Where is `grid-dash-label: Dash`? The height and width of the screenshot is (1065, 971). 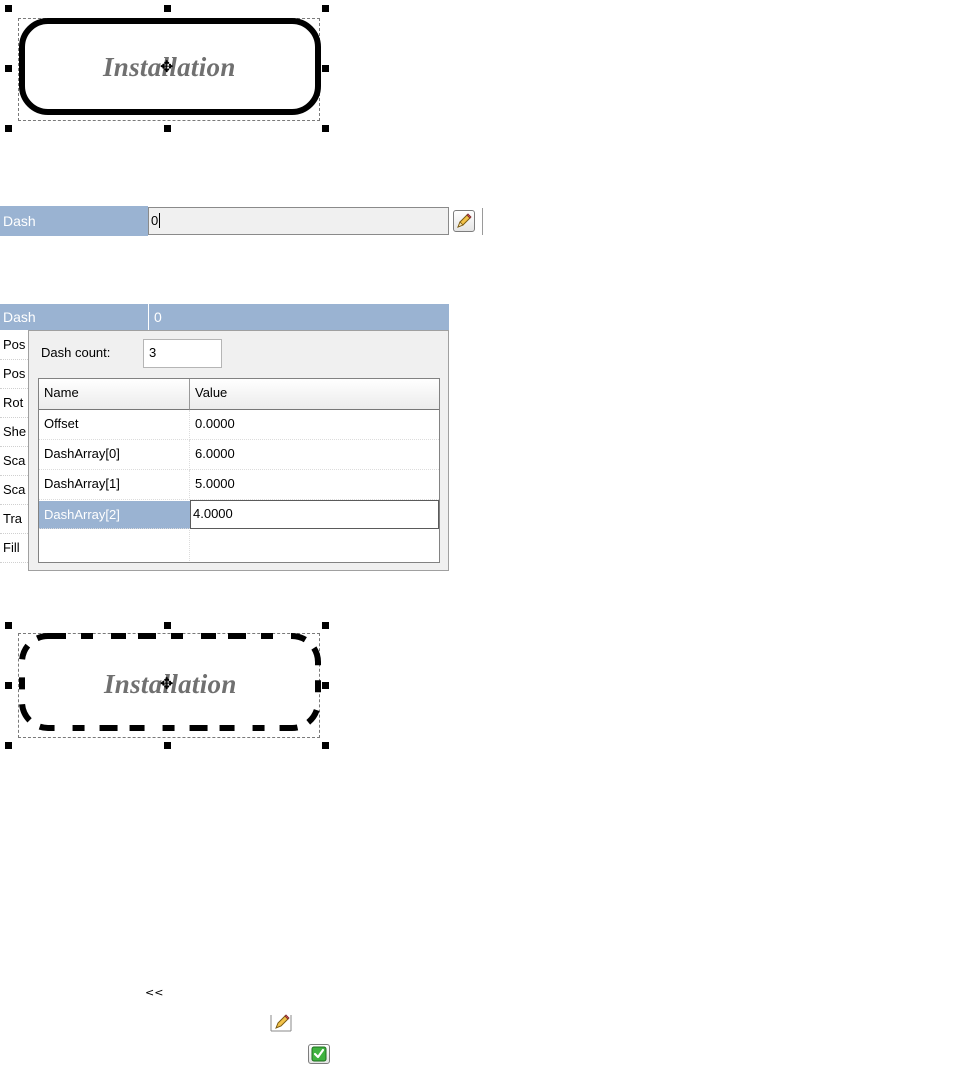
grid-dash-label: Dash is located at coordinates (74, 317).